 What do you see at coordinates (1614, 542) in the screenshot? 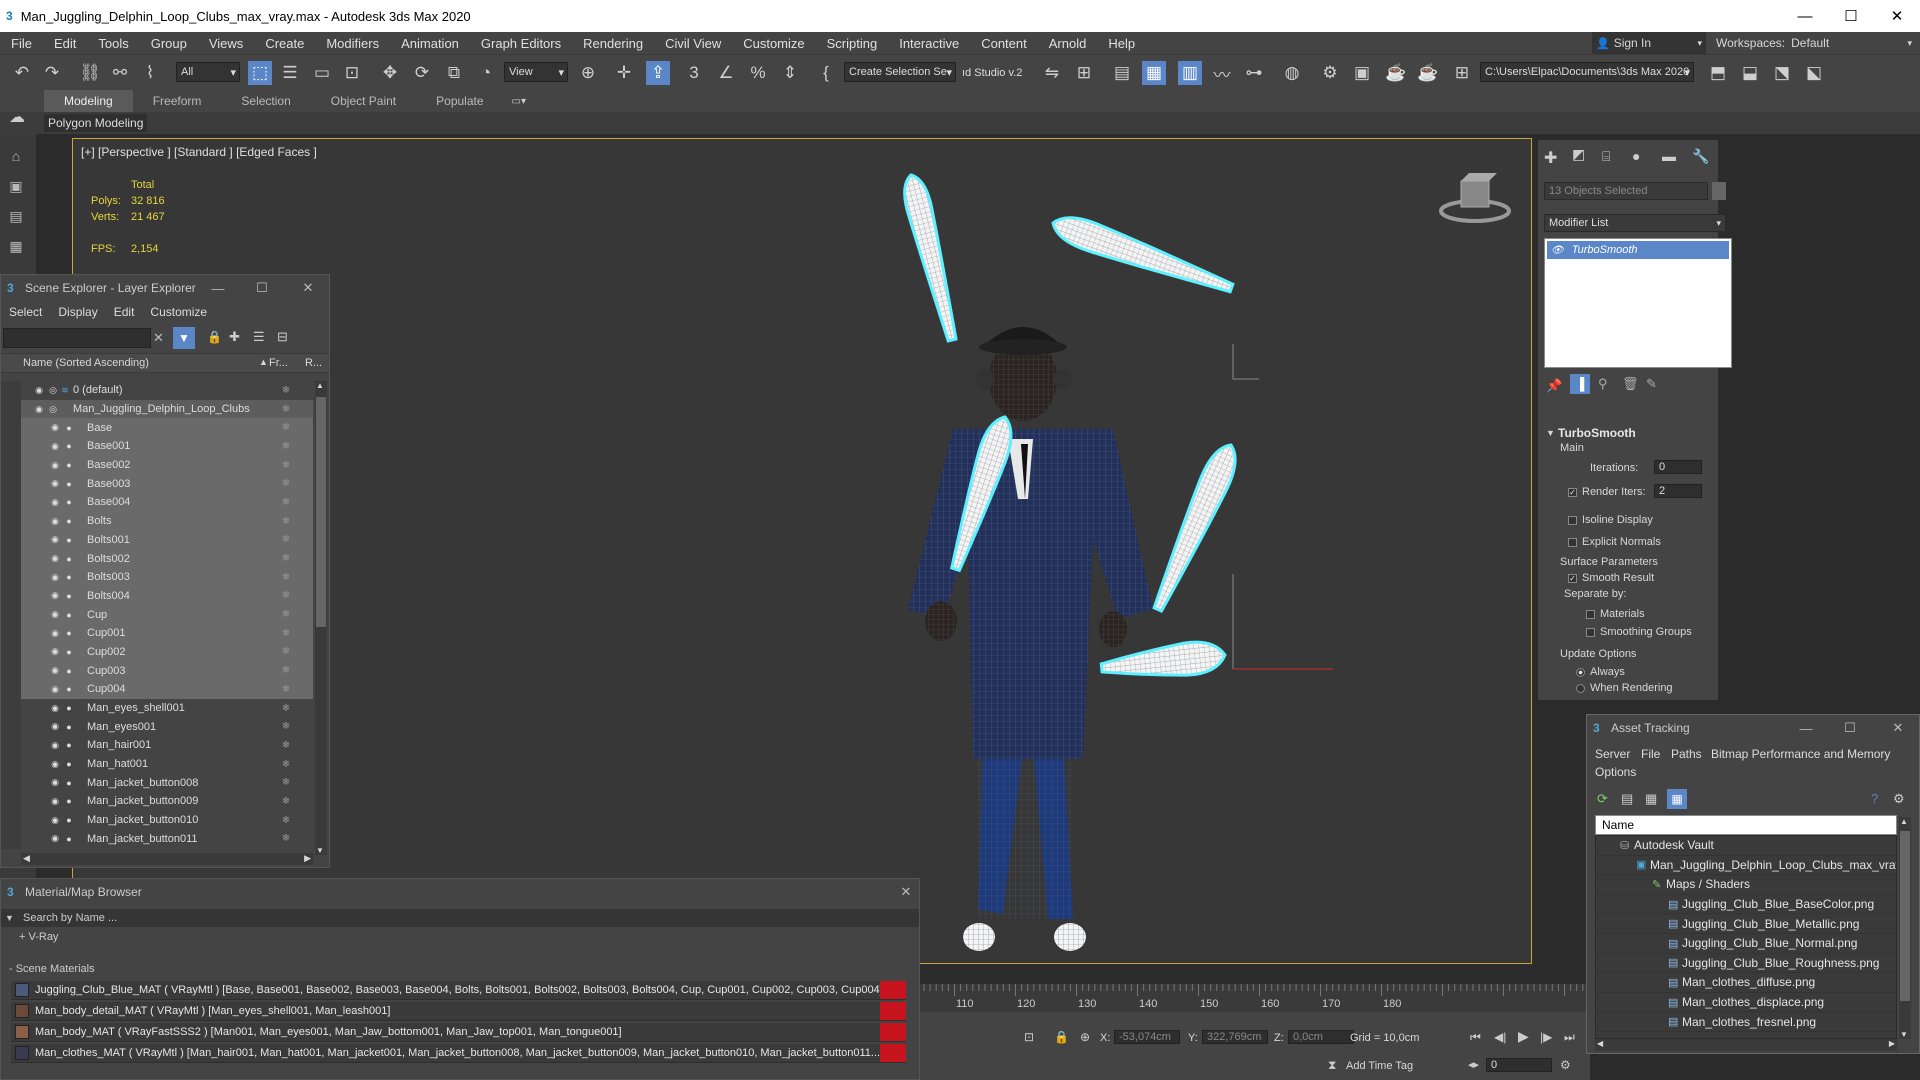
I see `explicit-normals-checkbox: Explicit Normals` at bounding box center [1614, 542].